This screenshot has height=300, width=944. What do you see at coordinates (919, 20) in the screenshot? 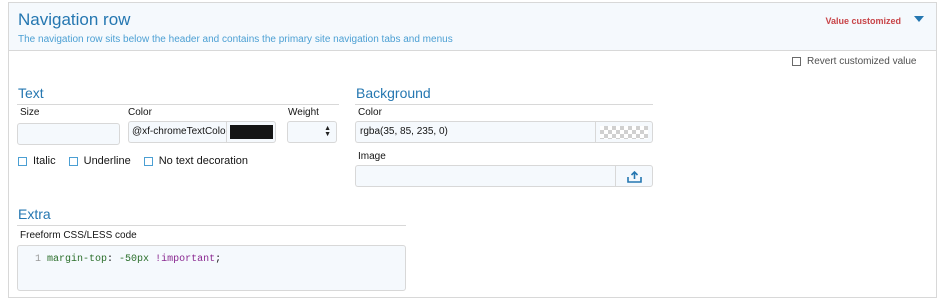
I see `caret-down-icon` at bounding box center [919, 20].